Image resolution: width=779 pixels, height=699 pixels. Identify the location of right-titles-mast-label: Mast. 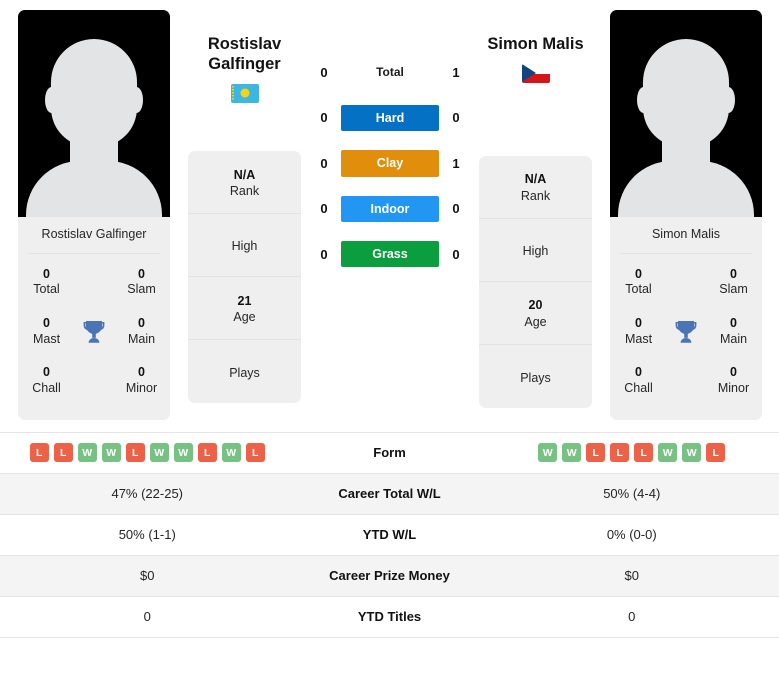
(638, 338).